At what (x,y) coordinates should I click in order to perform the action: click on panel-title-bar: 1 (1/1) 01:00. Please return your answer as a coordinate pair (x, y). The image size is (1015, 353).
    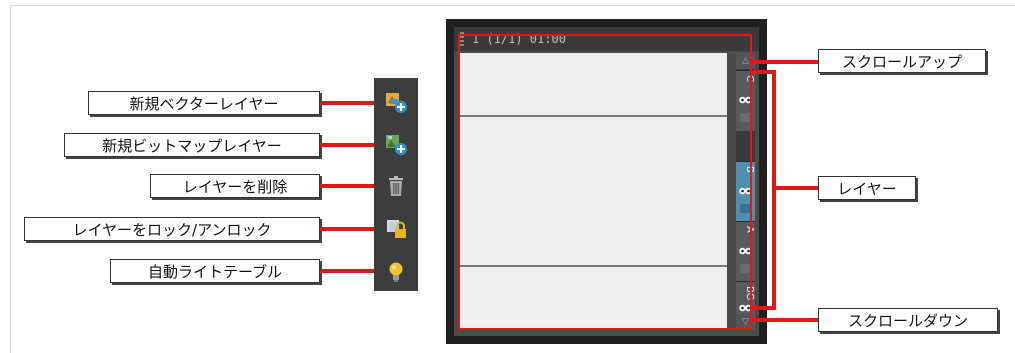
    Looking at the image, I should click on (606, 39).